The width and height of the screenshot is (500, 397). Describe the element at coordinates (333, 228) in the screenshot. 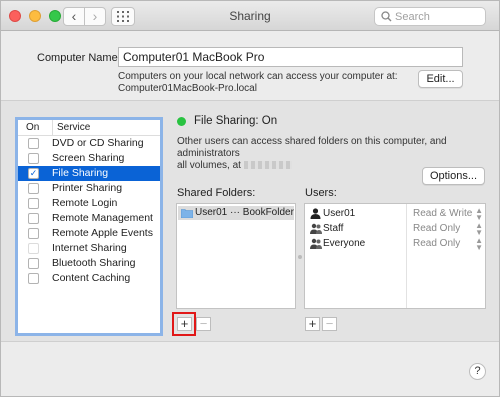

I see `user-name: Staff` at that location.